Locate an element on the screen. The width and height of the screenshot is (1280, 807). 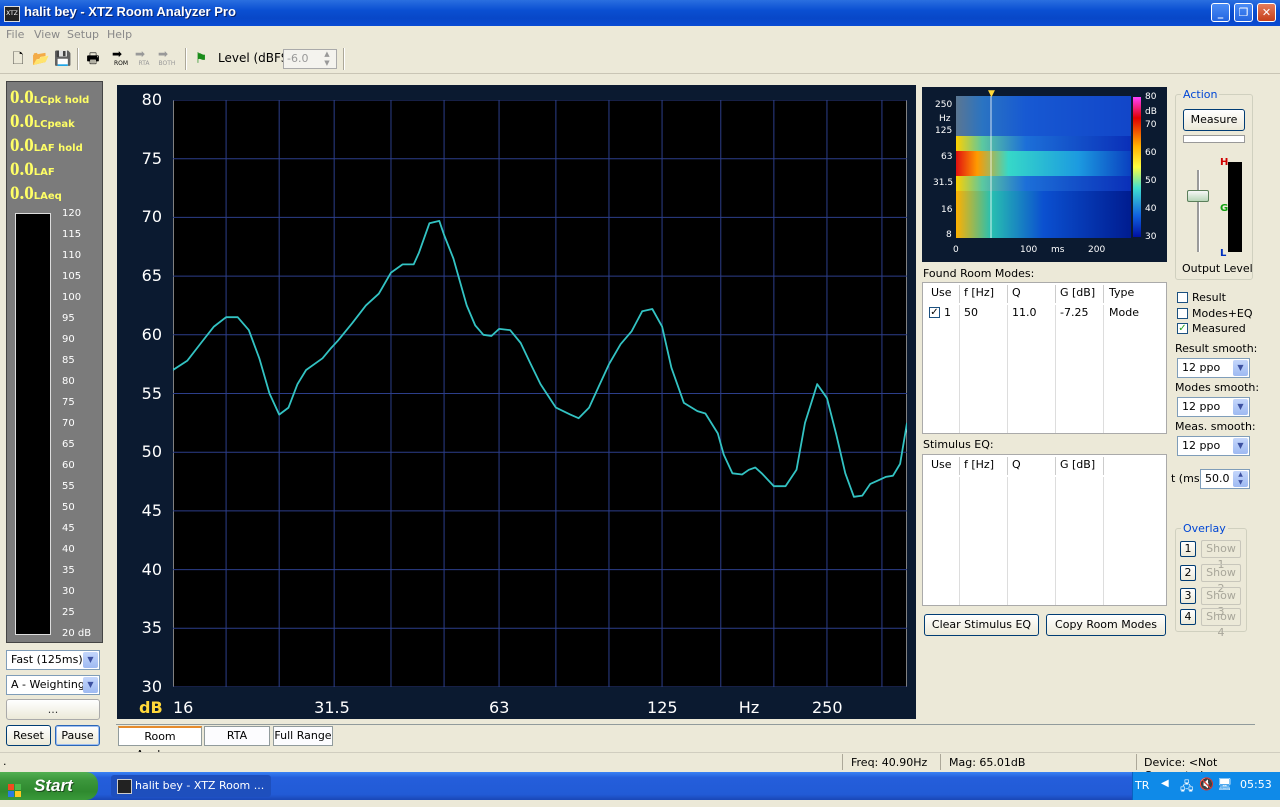
overlay-3-button: 3 is located at coordinates (1188, 596).